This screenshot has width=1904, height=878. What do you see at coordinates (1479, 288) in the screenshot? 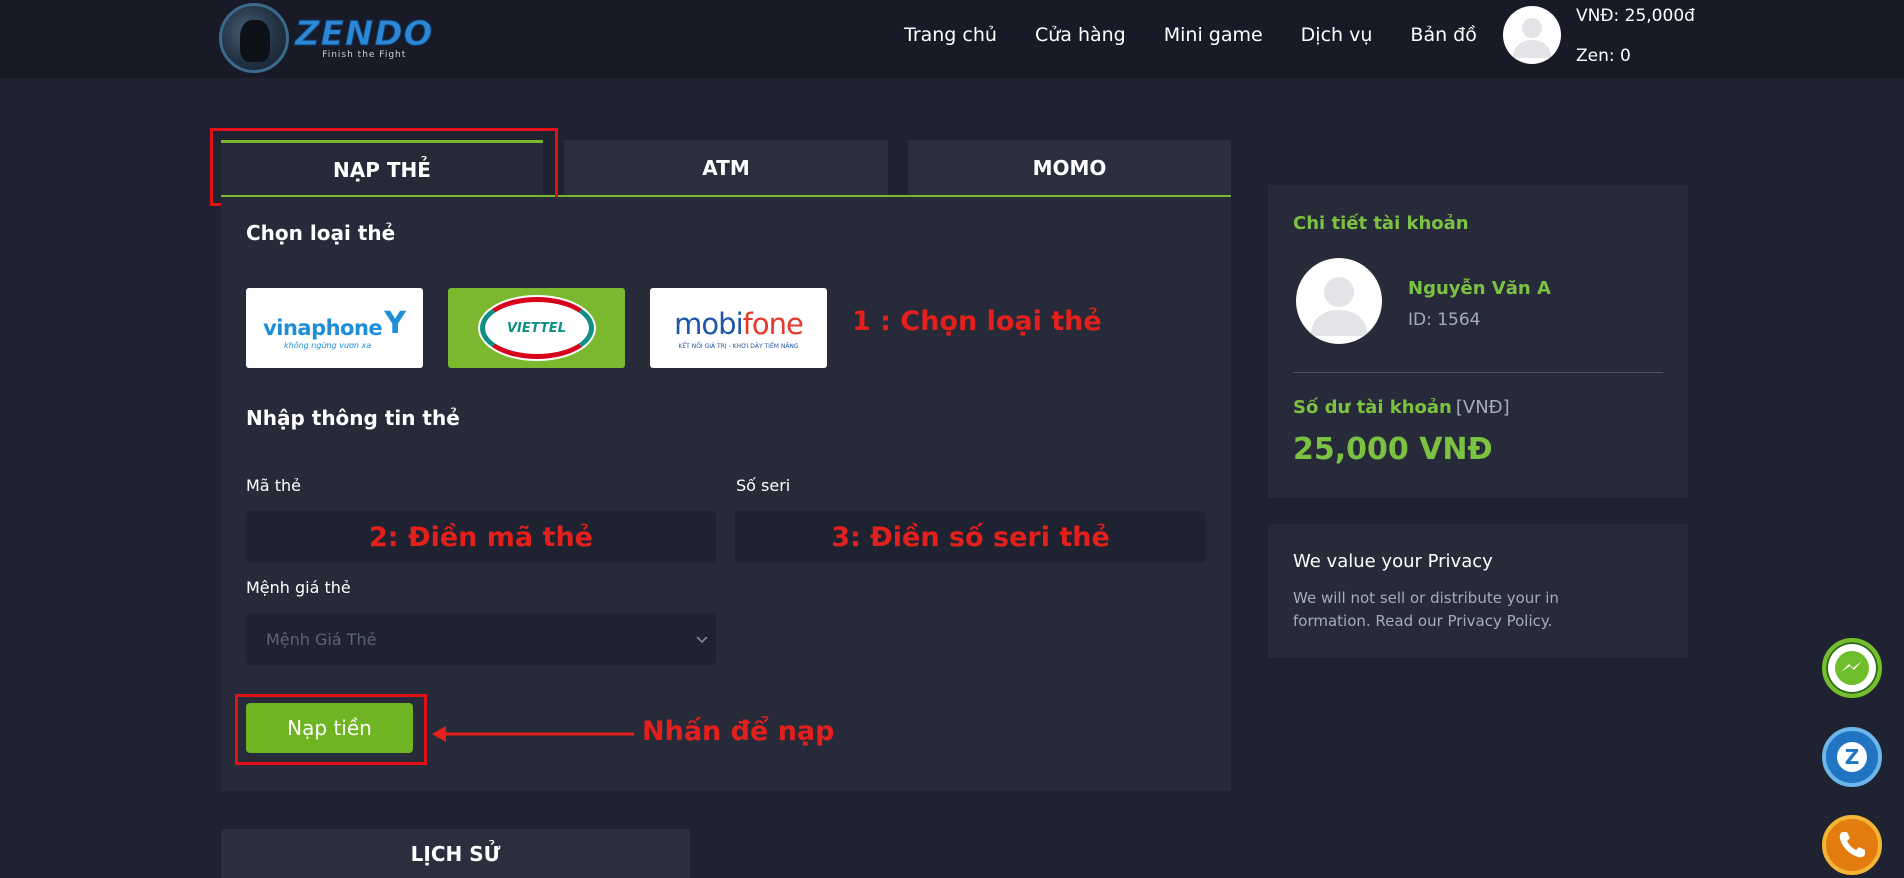
I see `account-name: Nguyễn Văn A` at bounding box center [1479, 288].